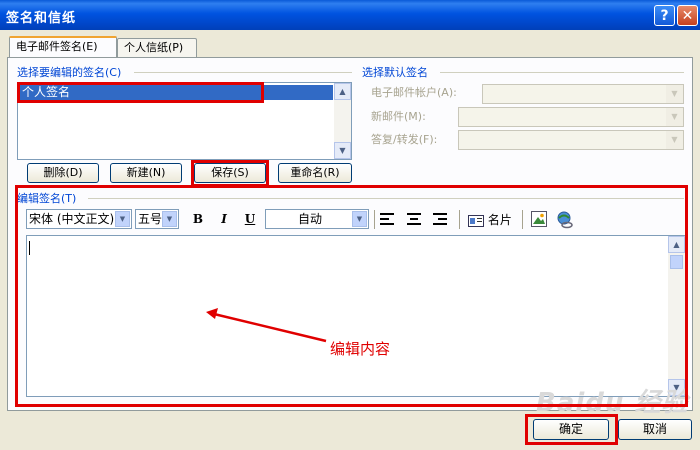 The width and height of the screenshot is (700, 450). I want to click on align-left-icon, so click(387, 219).